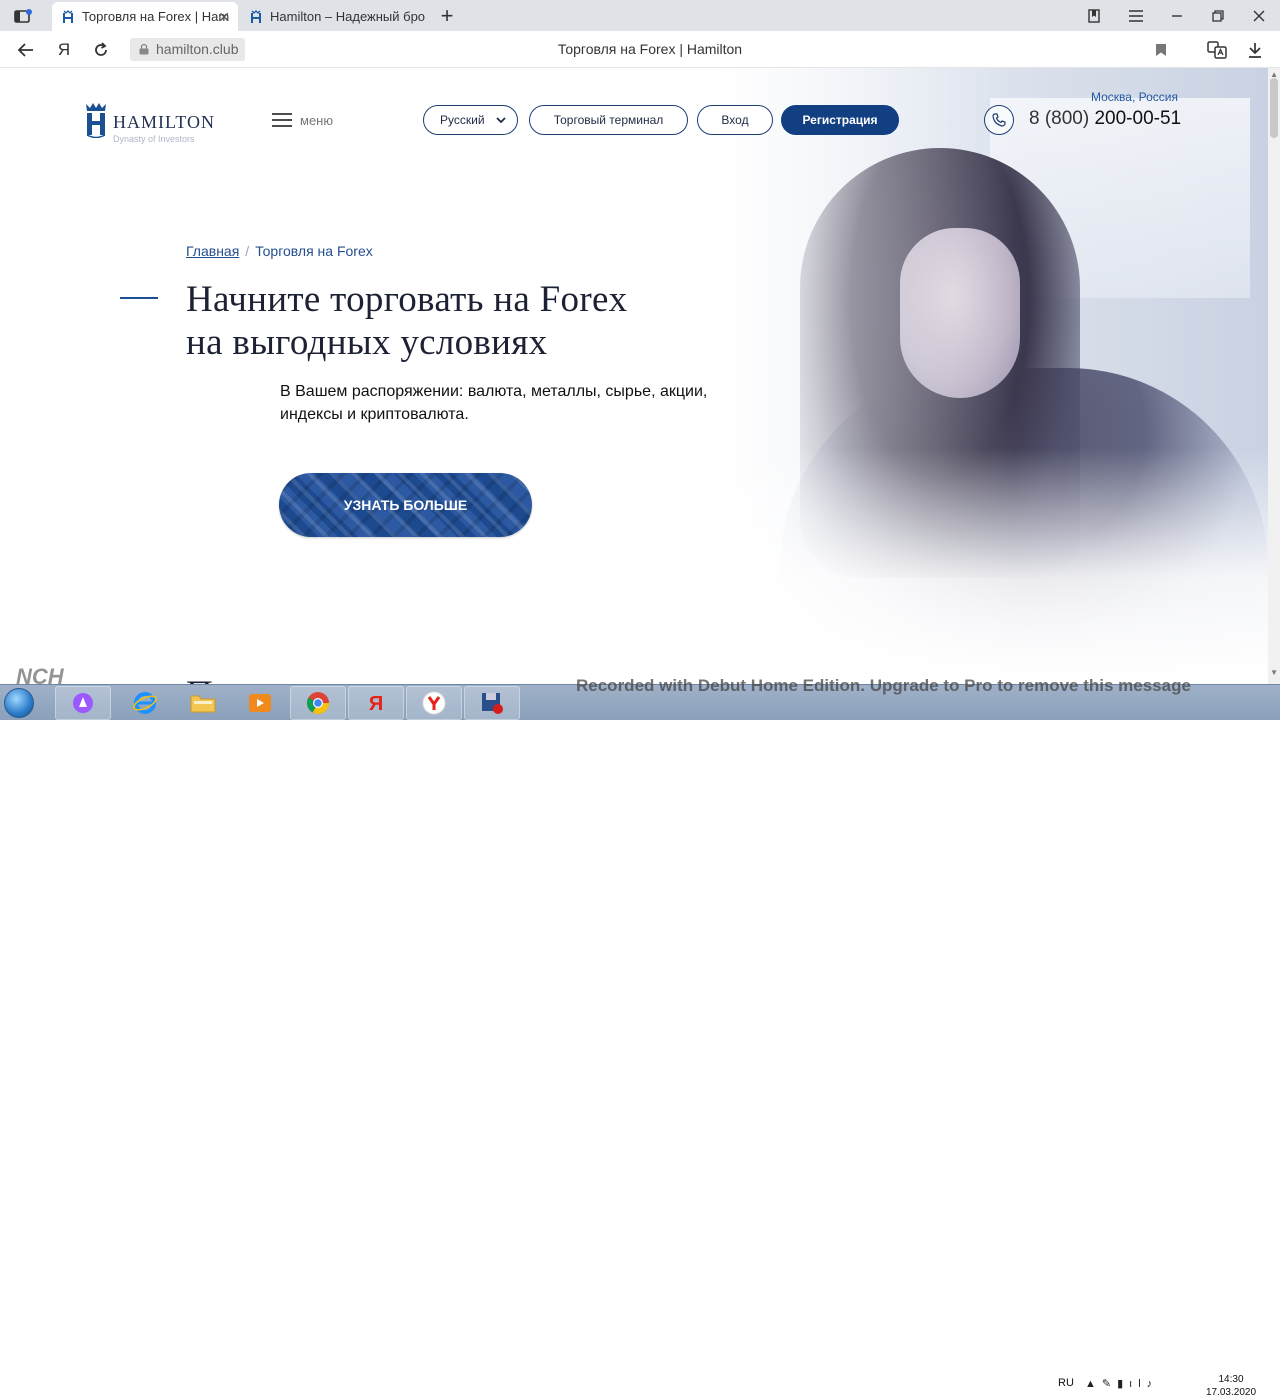 This screenshot has height=1399, width=1280. Describe the element at coordinates (156, 16) in the screenshot. I see `tab-title: Торговля на Forex | Ham` at that location.